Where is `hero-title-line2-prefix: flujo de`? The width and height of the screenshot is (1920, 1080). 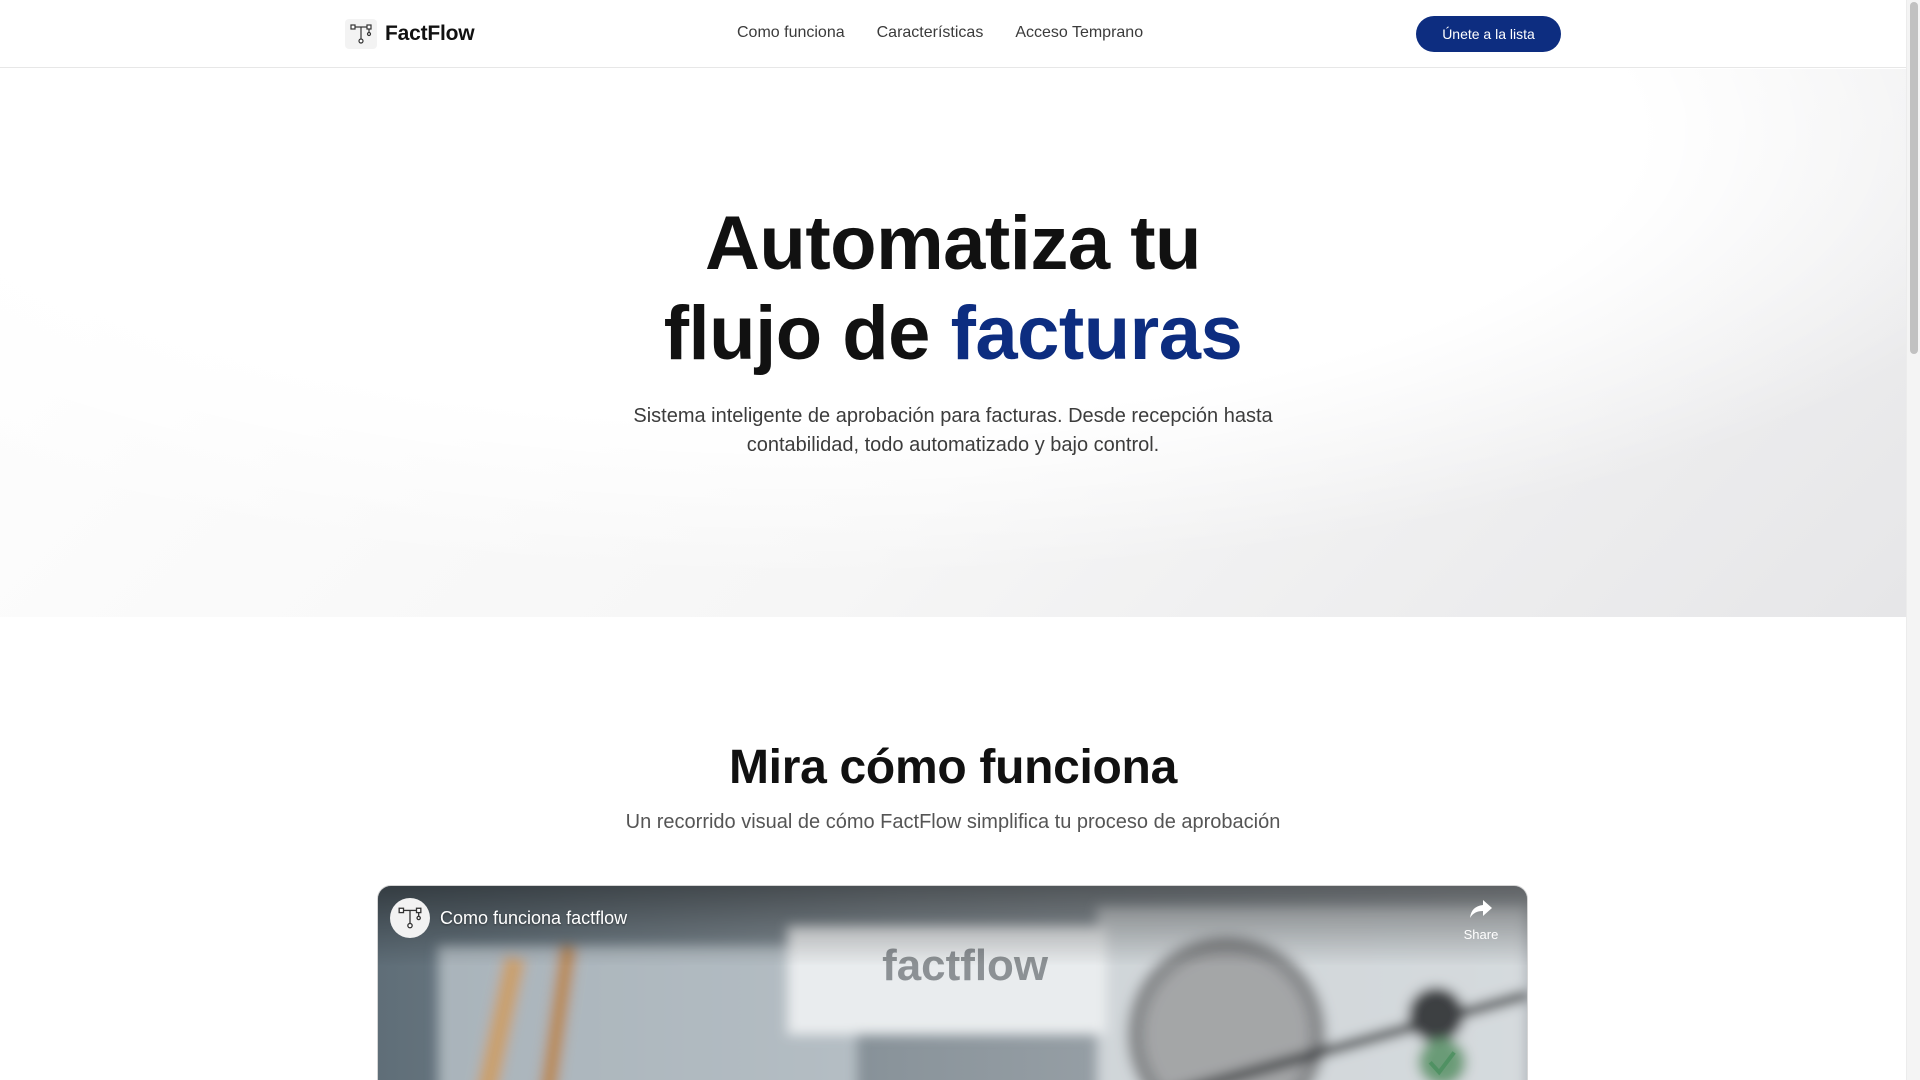 hero-title-line2-prefix: flujo de is located at coordinates (807, 333).